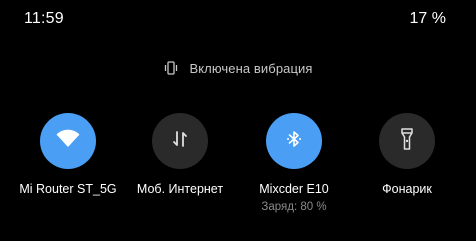 This screenshot has width=476, height=241. What do you see at coordinates (68, 189) in the screenshot?
I see `wifi-tile-label: Mi Router ST_5G` at bounding box center [68, 189].